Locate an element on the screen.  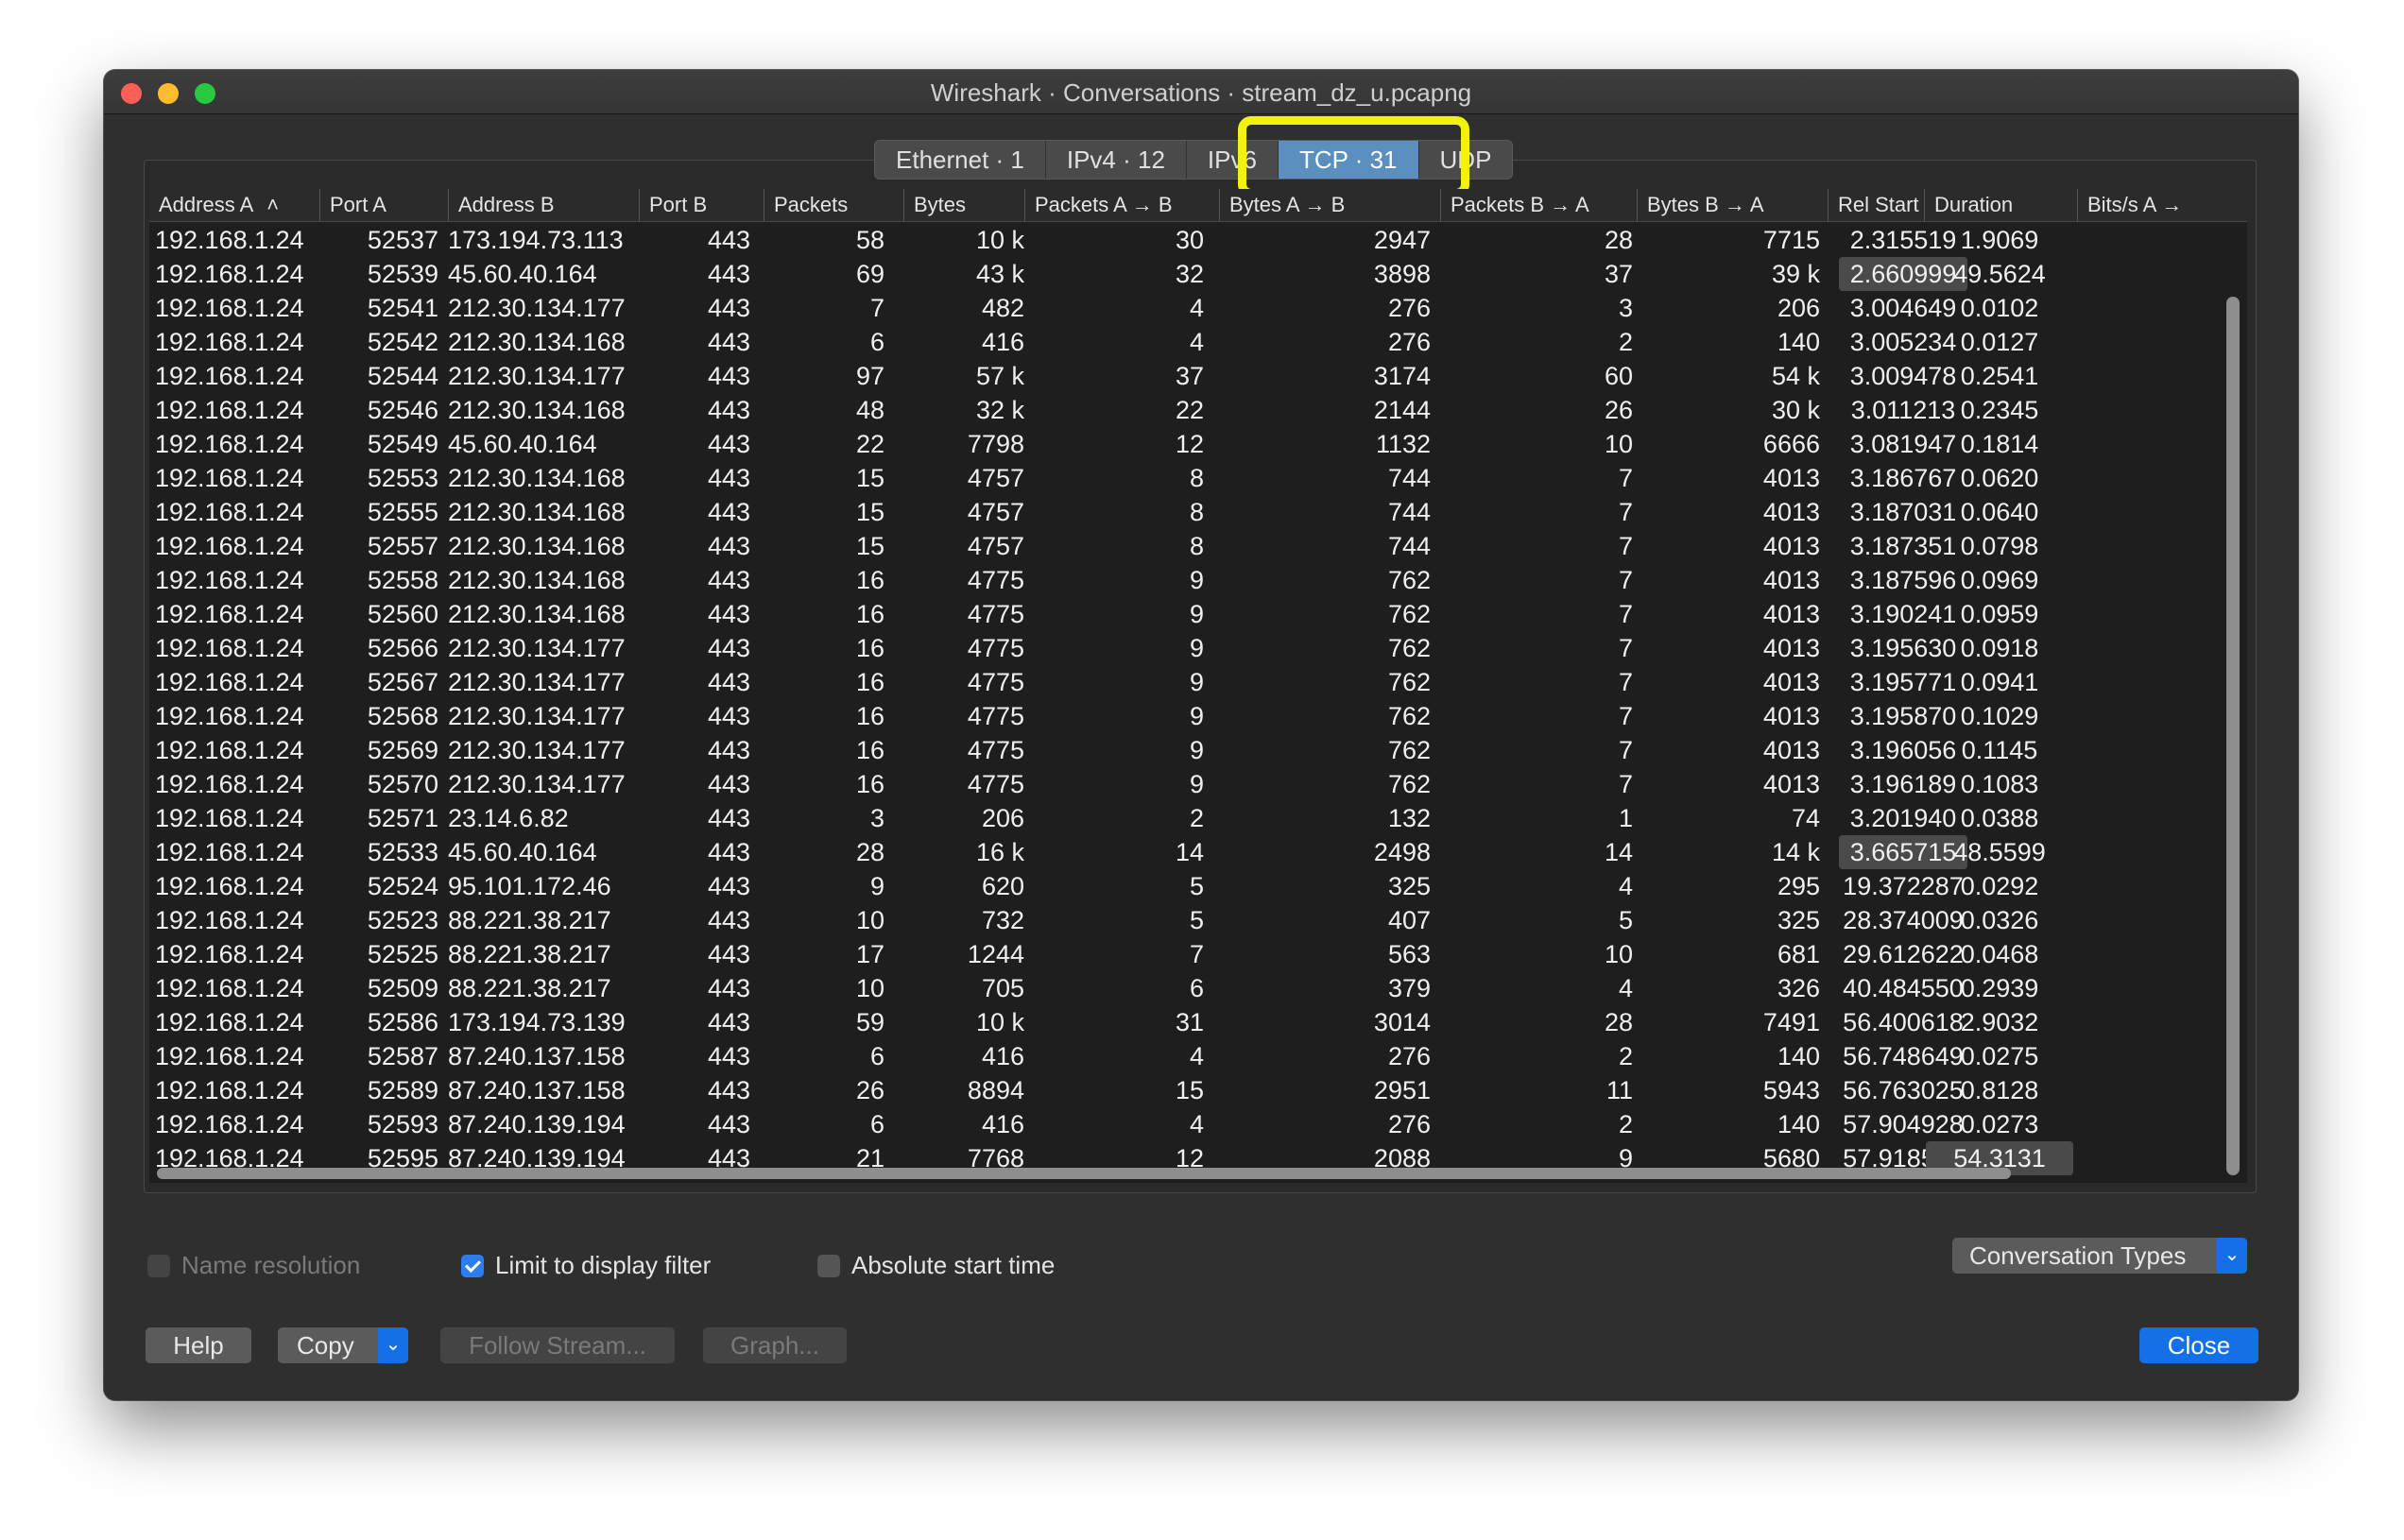
conversation-types-dropdown: Conversation Types ⌄ is located at coordinates (2099, 1256).